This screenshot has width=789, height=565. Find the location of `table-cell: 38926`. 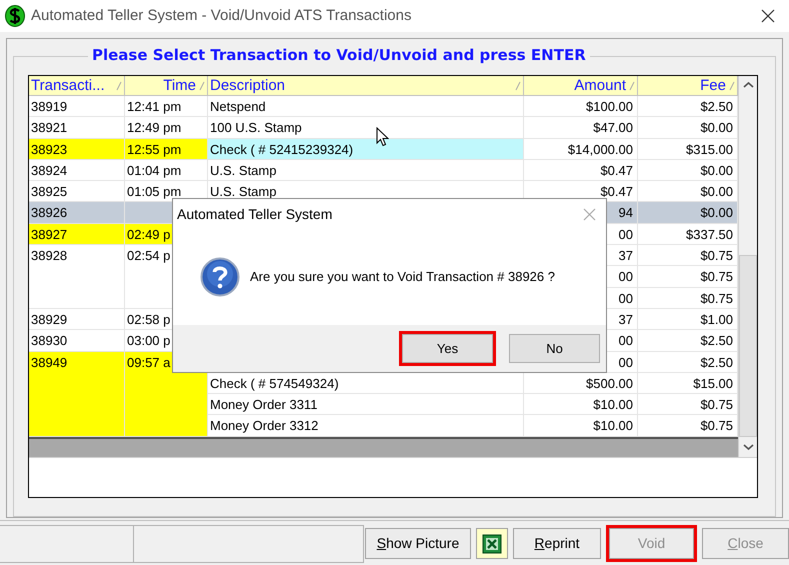

table-cell: 38926 is located at coordinates (77, 213).